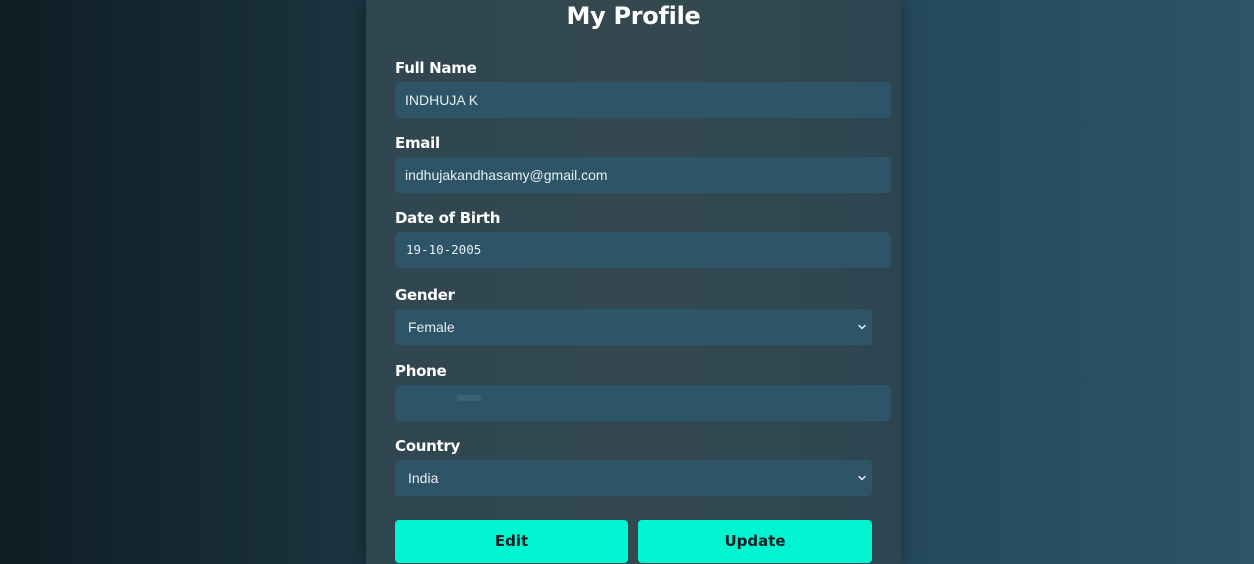  I want to click on country-select-value: India, so click(423, 478).